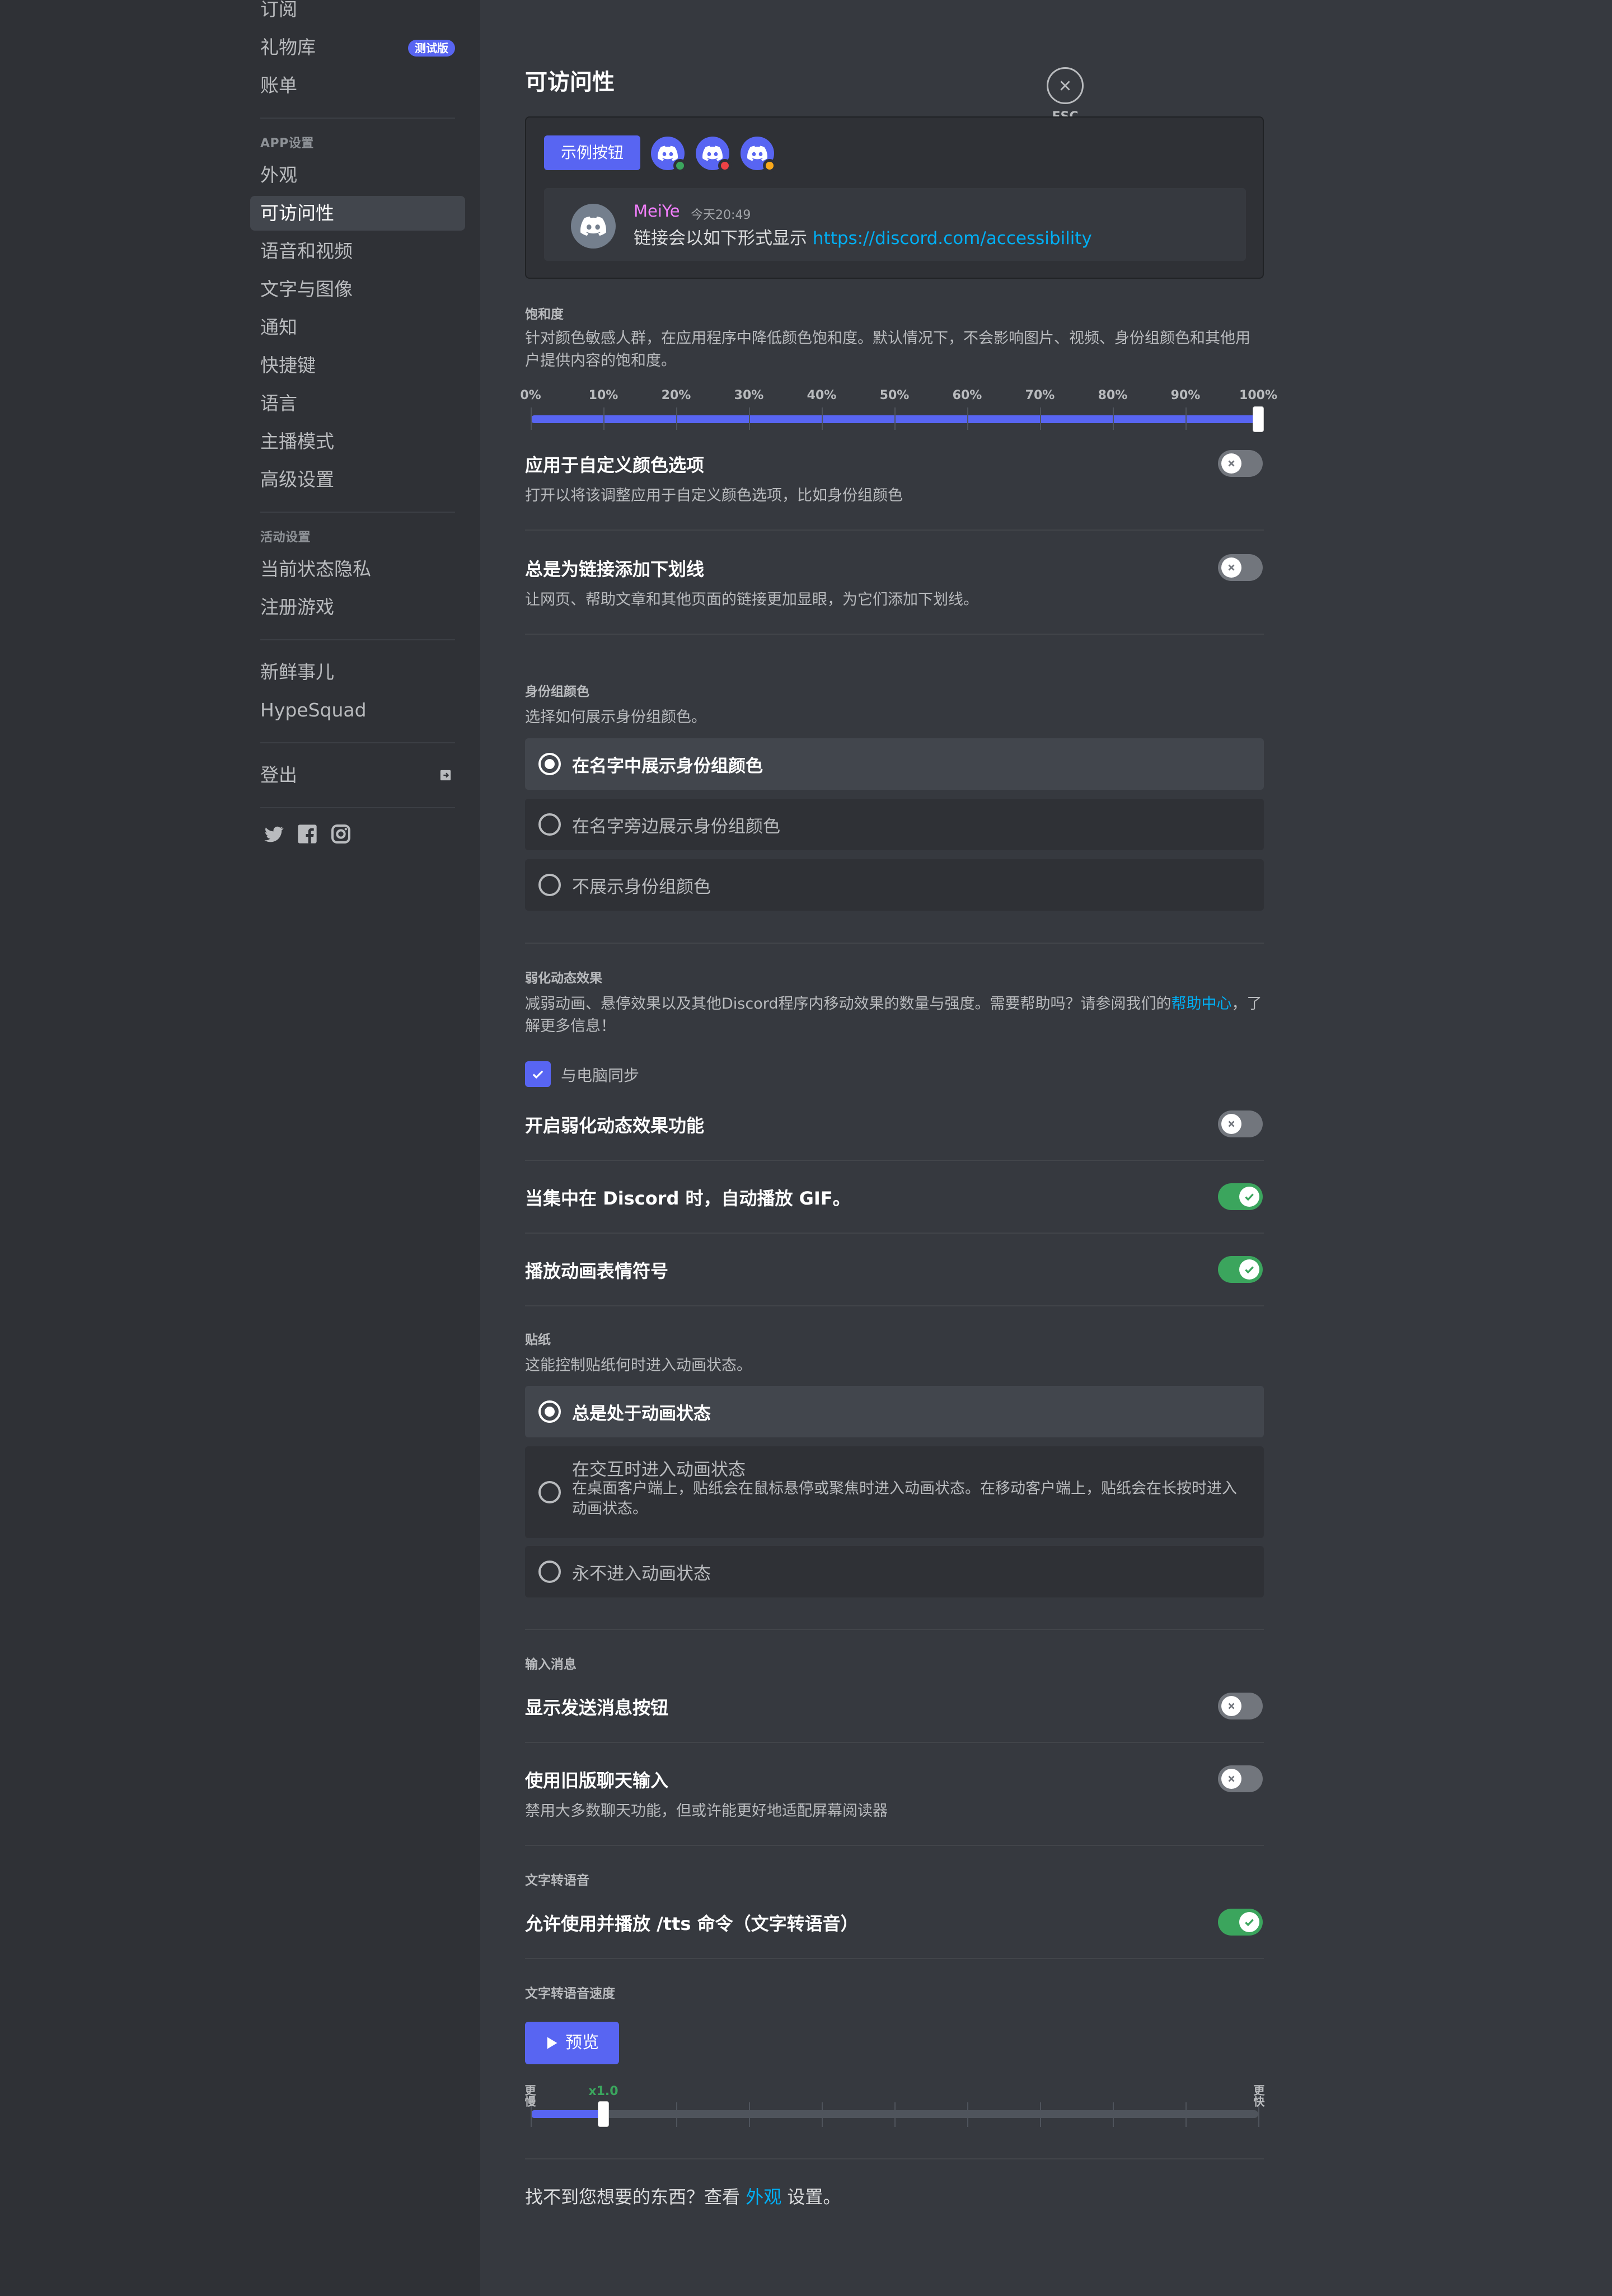 This screenshot has height=2296, width=1612. I want to click on tts-label: 文字转语音, so click(557, 1880).